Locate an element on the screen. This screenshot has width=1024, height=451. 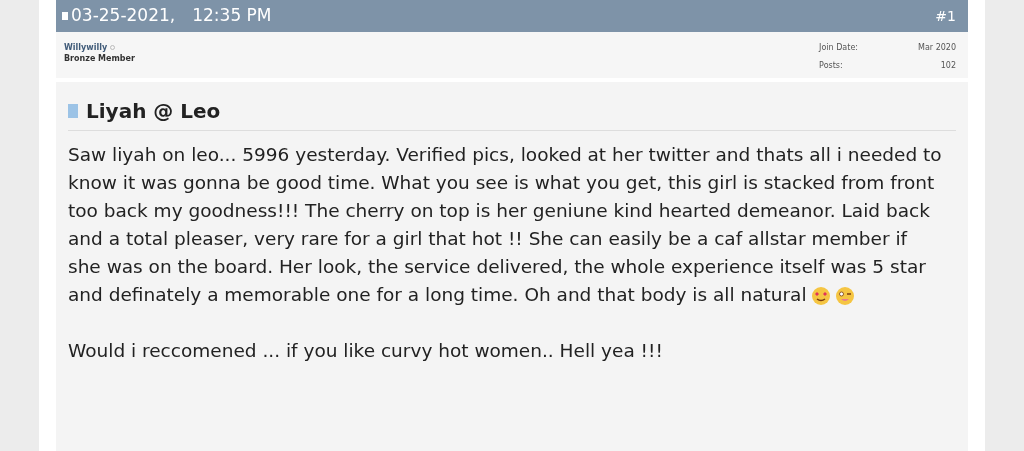
stat-label: Posts: is located at coordinates (831, 66).